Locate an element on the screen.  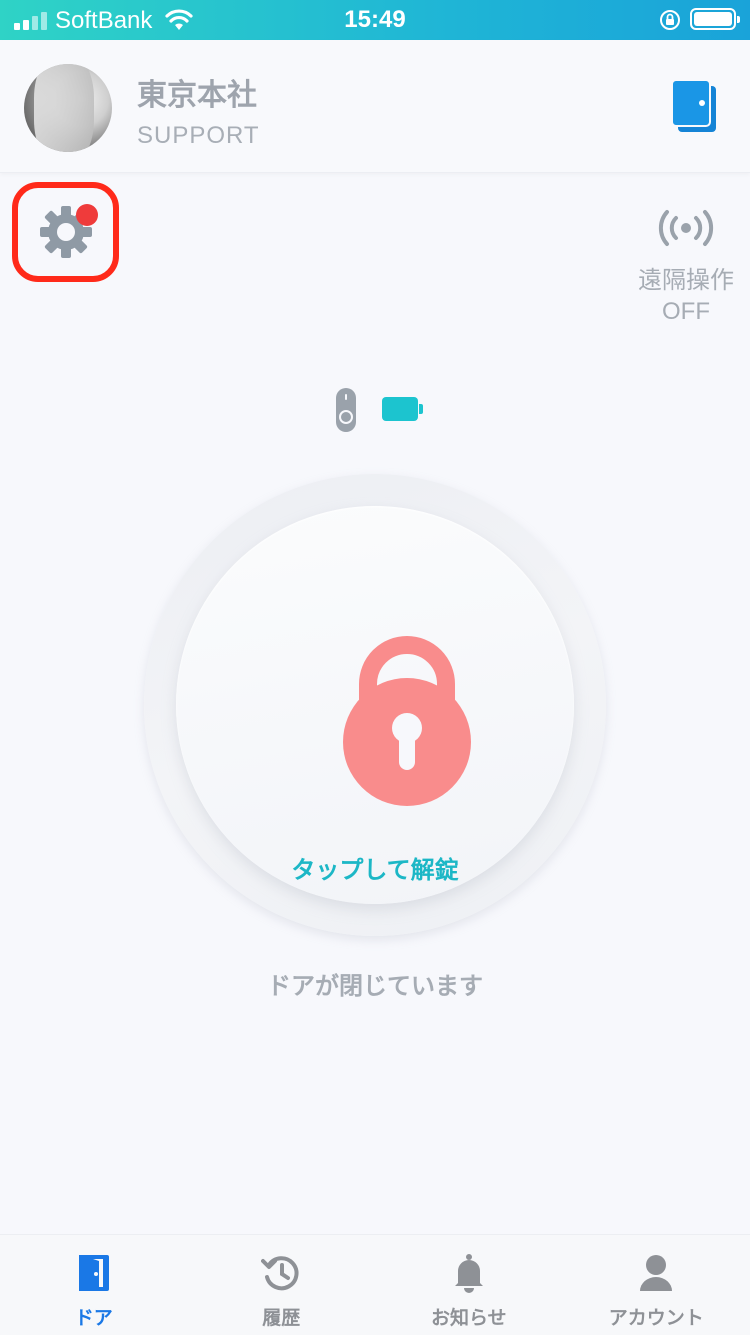
remote-control-state: OFF is located at coordinates (686, 312).